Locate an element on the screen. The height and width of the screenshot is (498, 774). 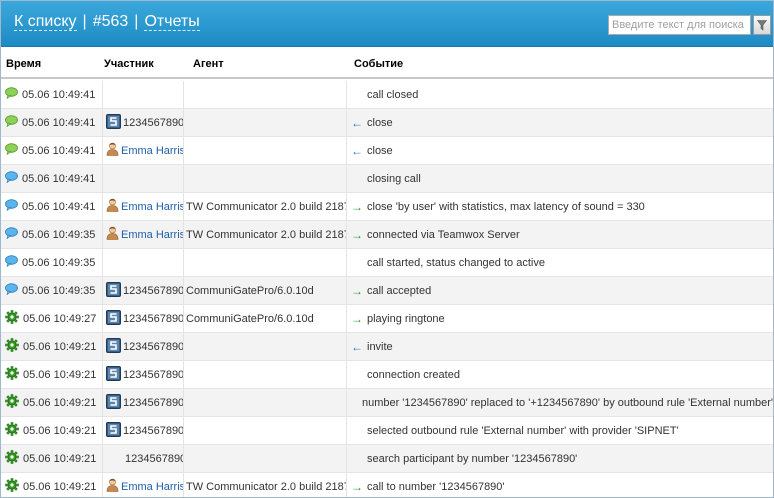
table-row: 05.06 10:49:41 Emma Harris ← close is located at coordinates (387, 151).